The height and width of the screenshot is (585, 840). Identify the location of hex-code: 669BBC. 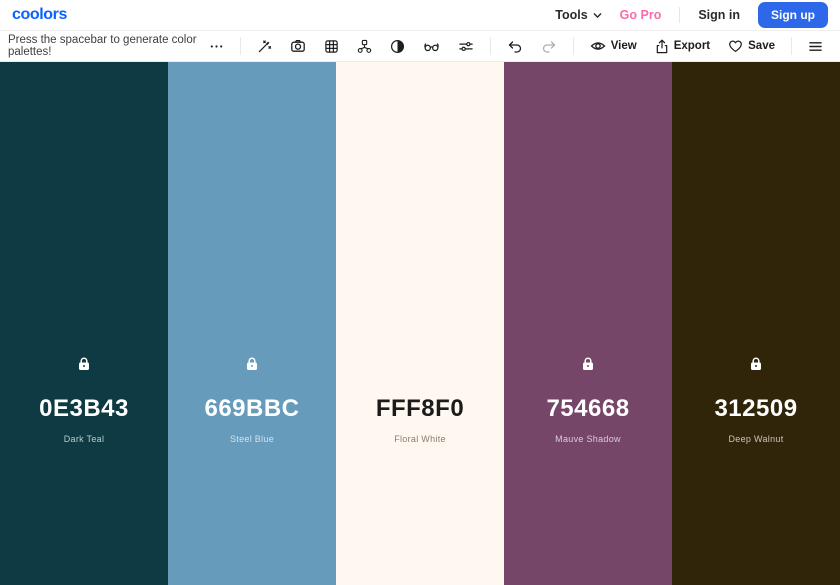
(251, 409).